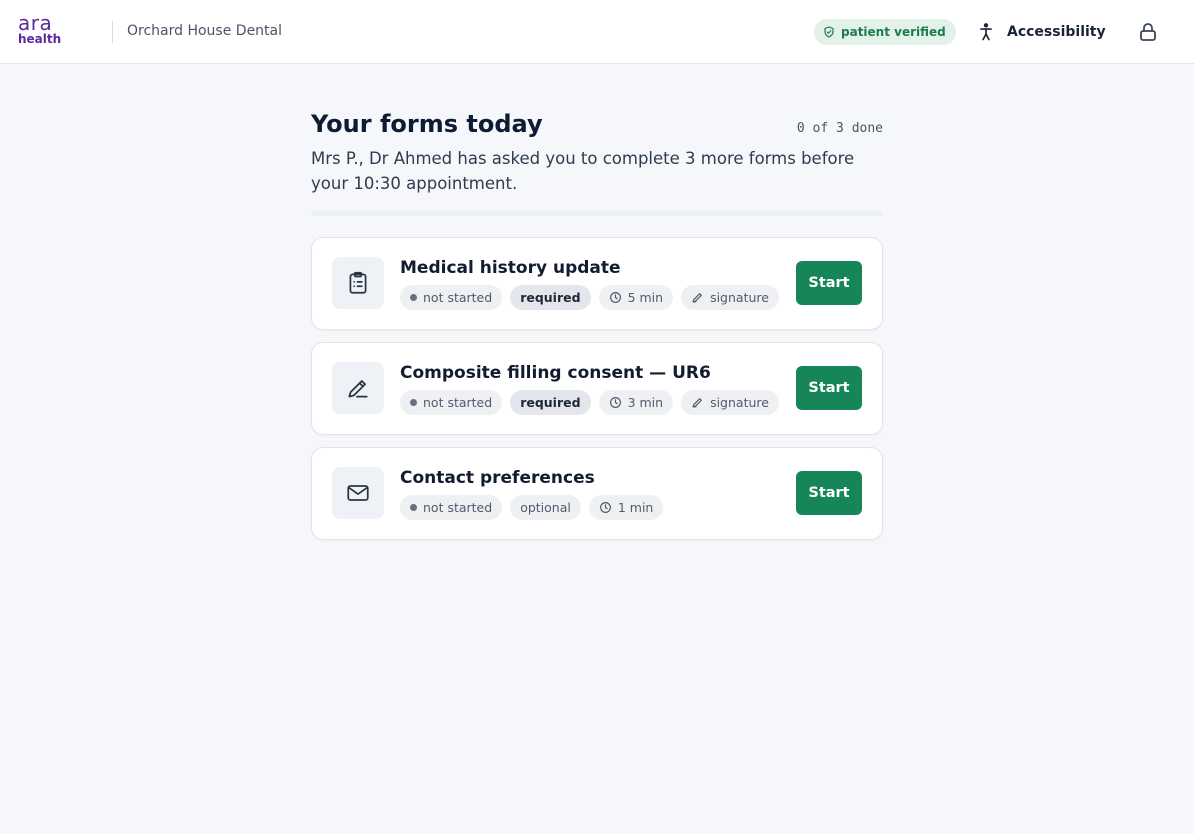  Describe the element at coordinates (112, 32) in the screenshot. I see `header-divider` at that location.